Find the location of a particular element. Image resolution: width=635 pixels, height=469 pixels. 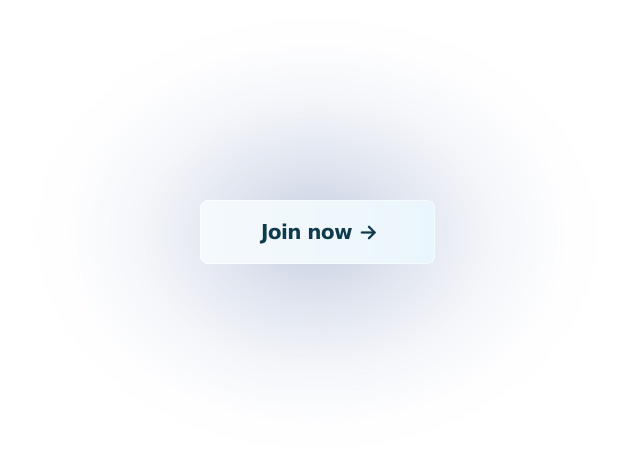

join-now-label: Join now is located at coordinates (307, 232).